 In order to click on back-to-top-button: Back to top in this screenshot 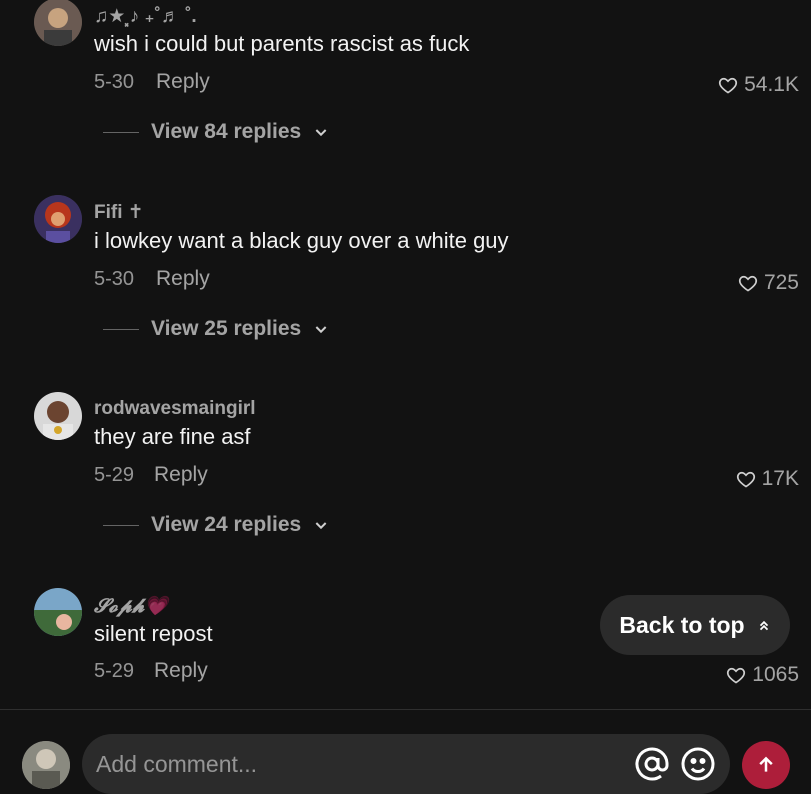, I will do `click(695, 625)`.